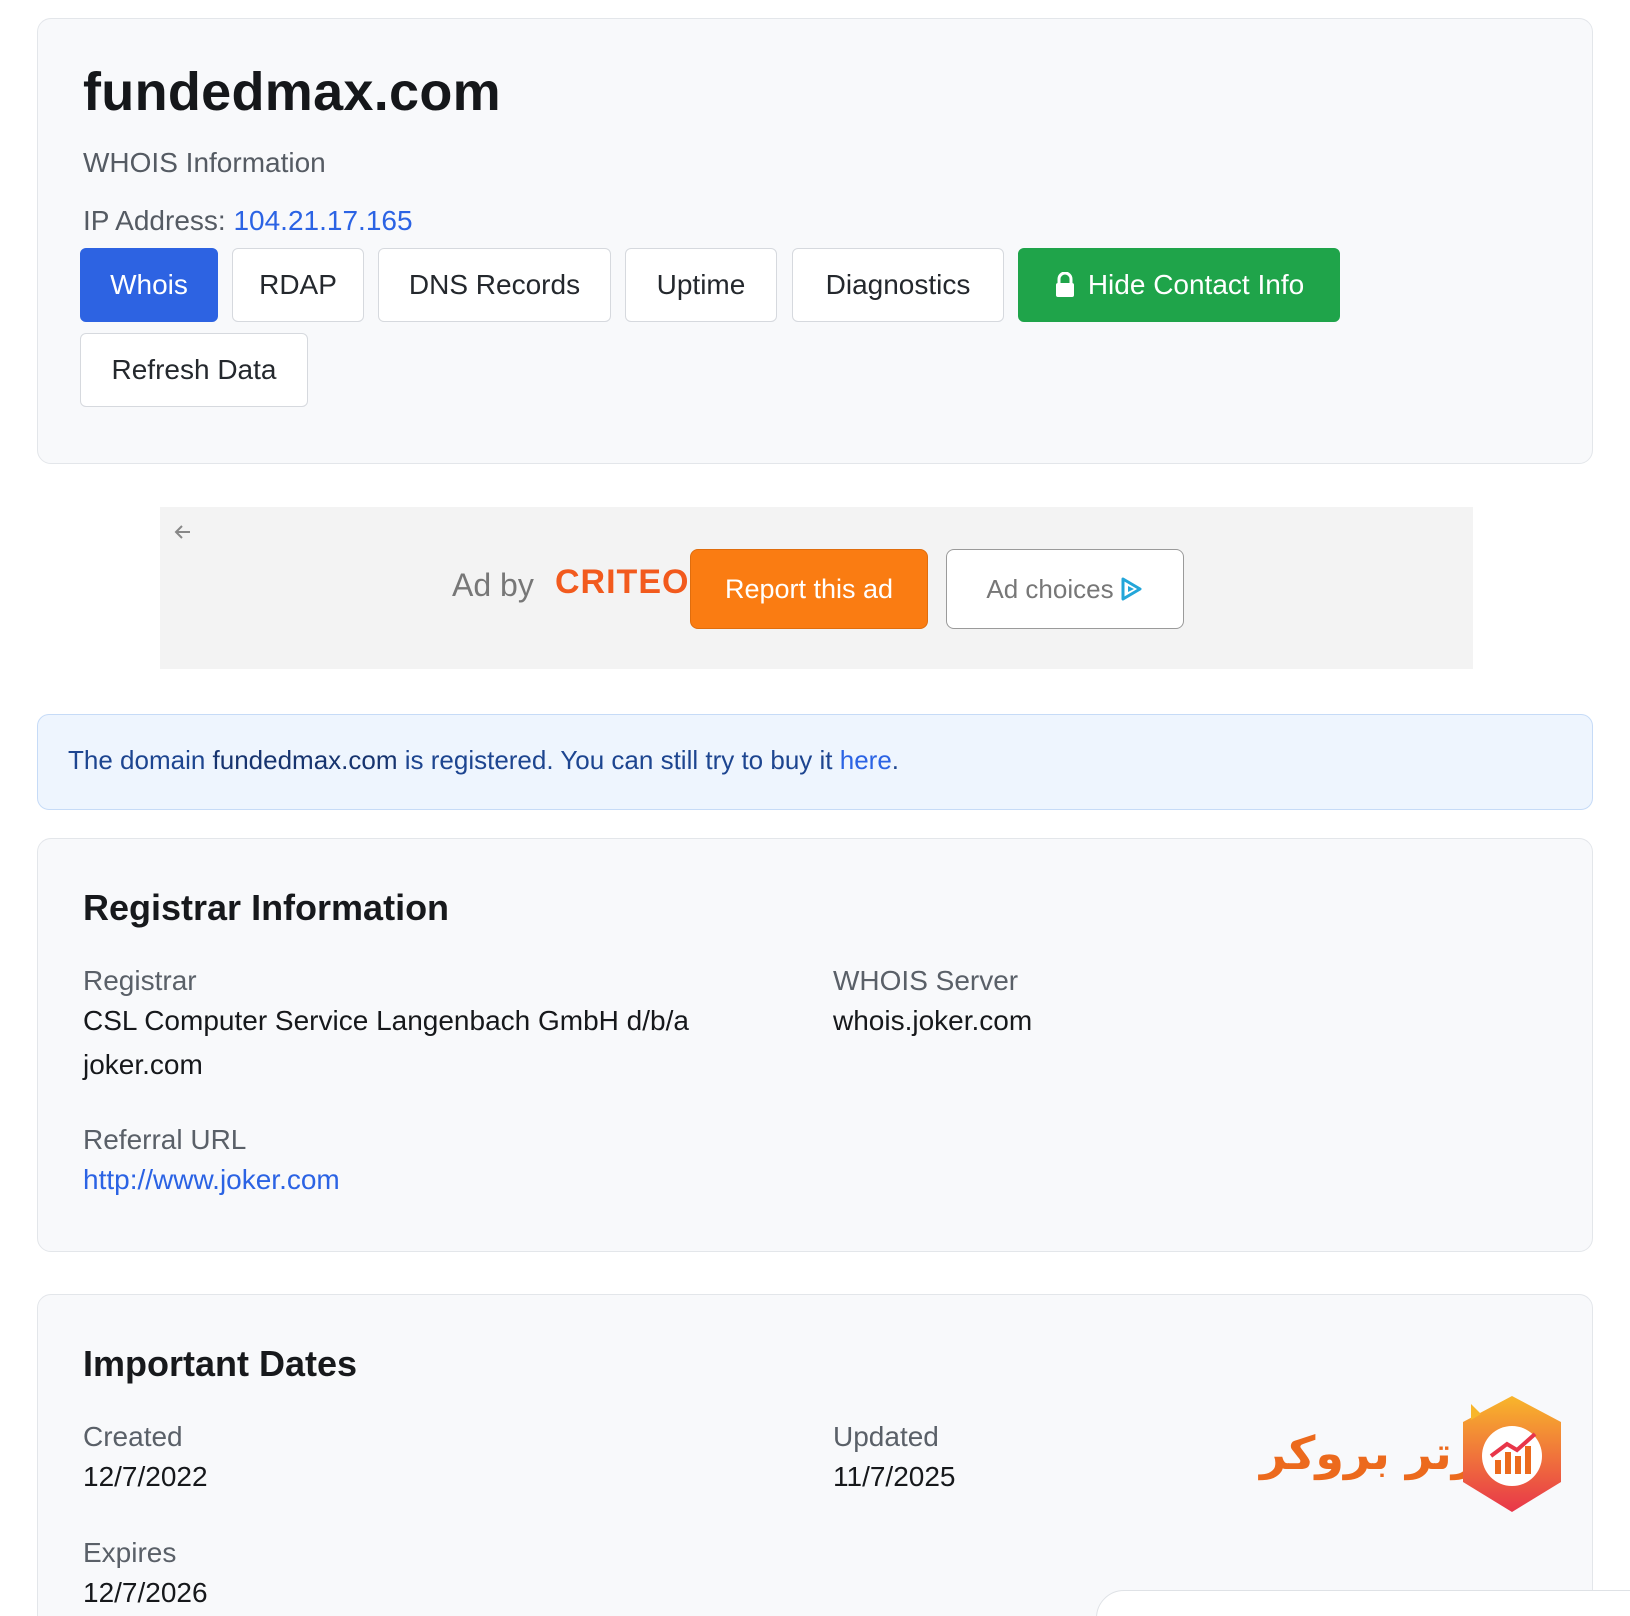  I want to click on tab-whois: Whois, so click(149, 285).